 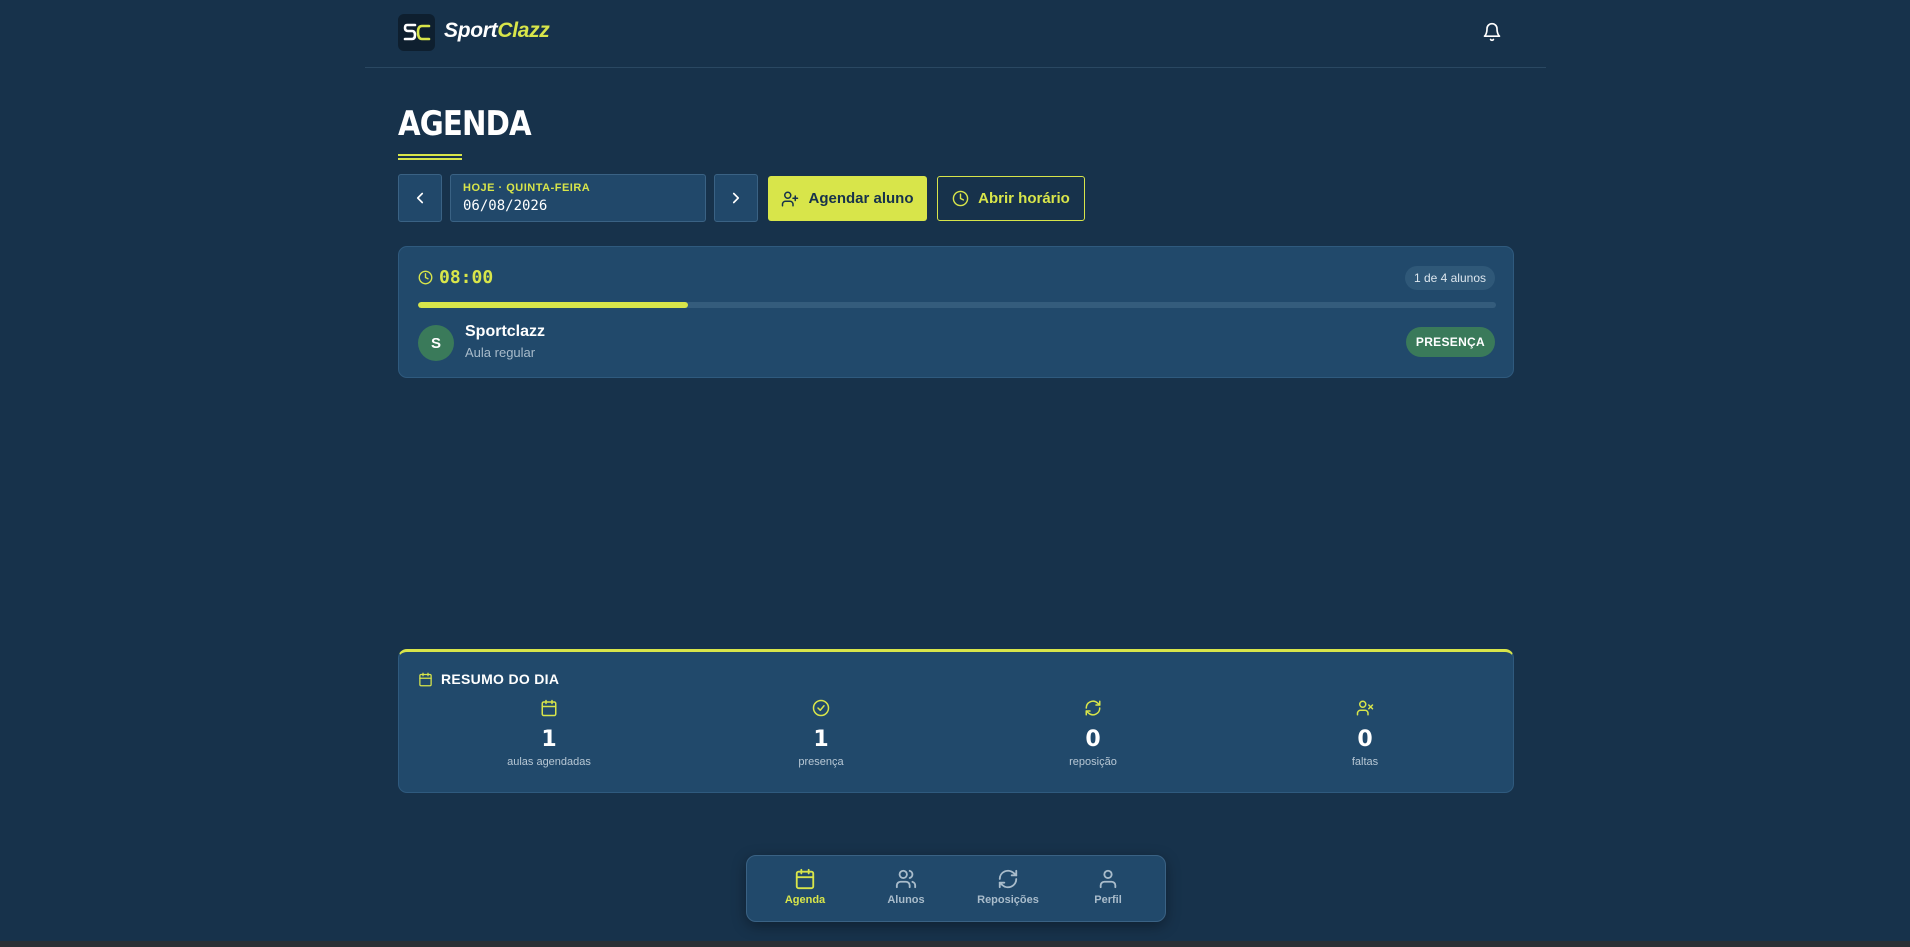 I want to click on nav-item-label: Alunos, so click(x=906, y=900).